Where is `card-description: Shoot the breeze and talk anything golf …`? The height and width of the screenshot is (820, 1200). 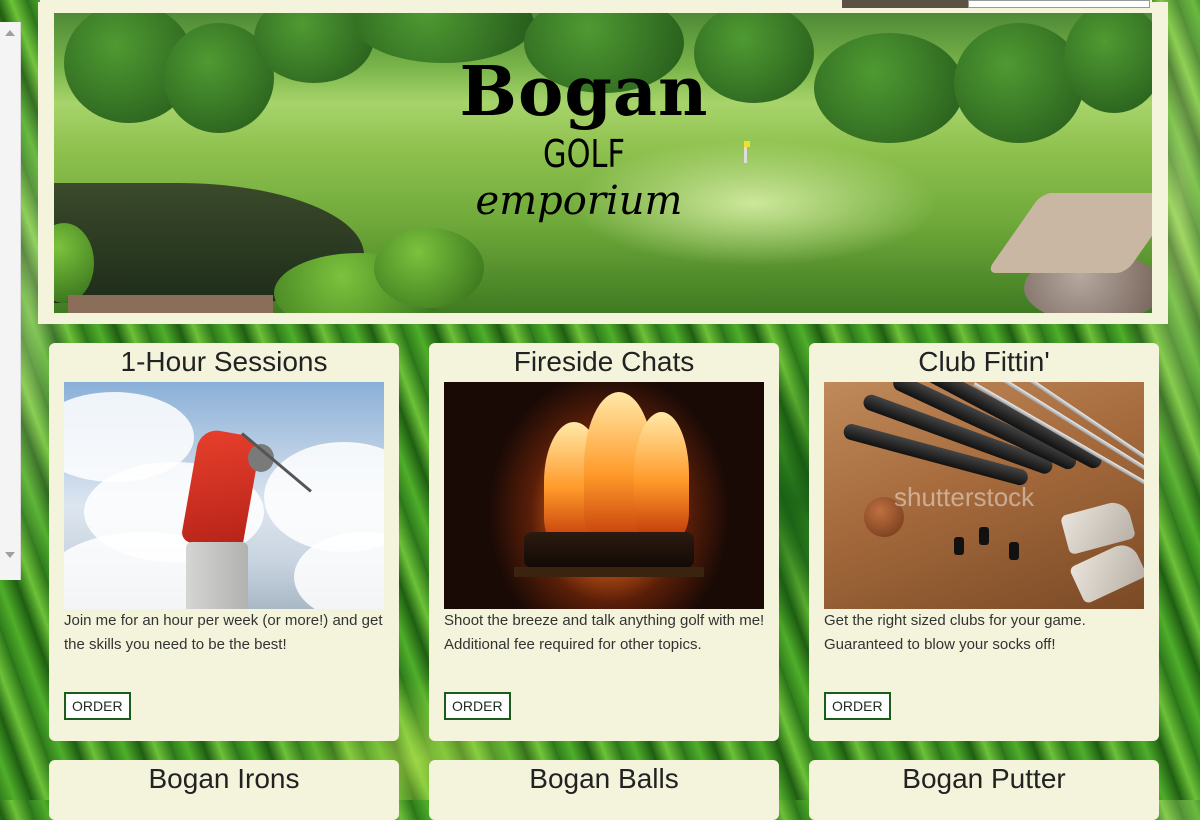 card-description: Shoot the breeze and talk anything golf … is located at coordinates (604, 632).